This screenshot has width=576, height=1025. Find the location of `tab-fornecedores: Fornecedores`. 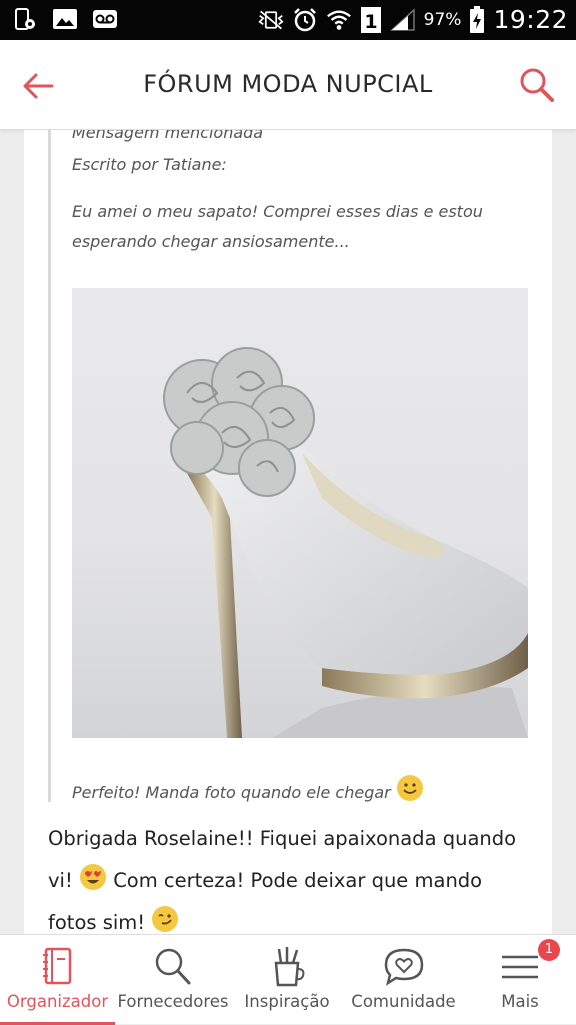

tab-fornecedores: Fornecedores is located at coordinates (173, 980).